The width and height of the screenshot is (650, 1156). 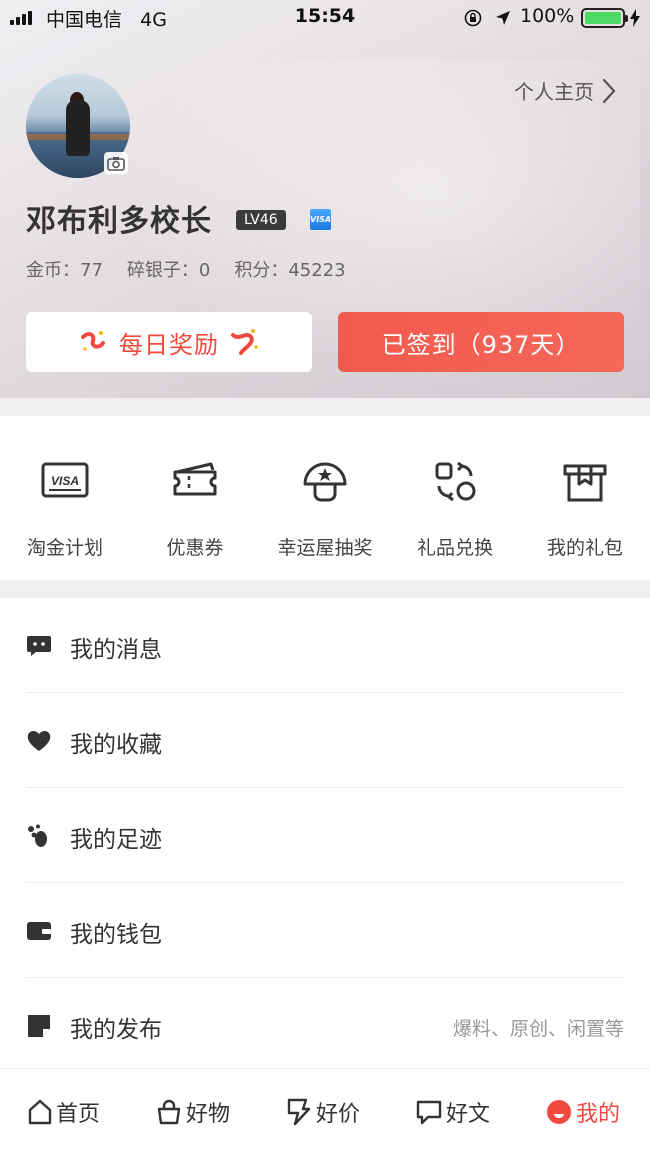 I want to click on battery-icon, so click(x=604, y=18).